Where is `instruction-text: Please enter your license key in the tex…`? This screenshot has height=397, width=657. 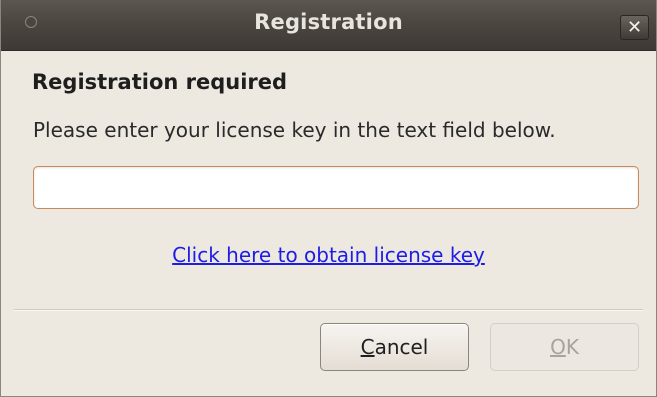 instruction-text: Please enter your license key in the tex… is located at coordinates (294, 130).